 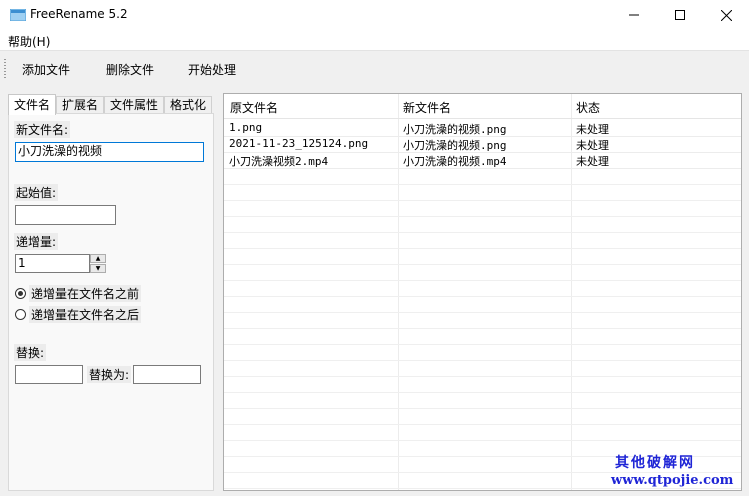 What do you see at coordinates (246, 127) in the screenshot?
I see `cell-original-name: 1.png` at bounding box center [246, 127].